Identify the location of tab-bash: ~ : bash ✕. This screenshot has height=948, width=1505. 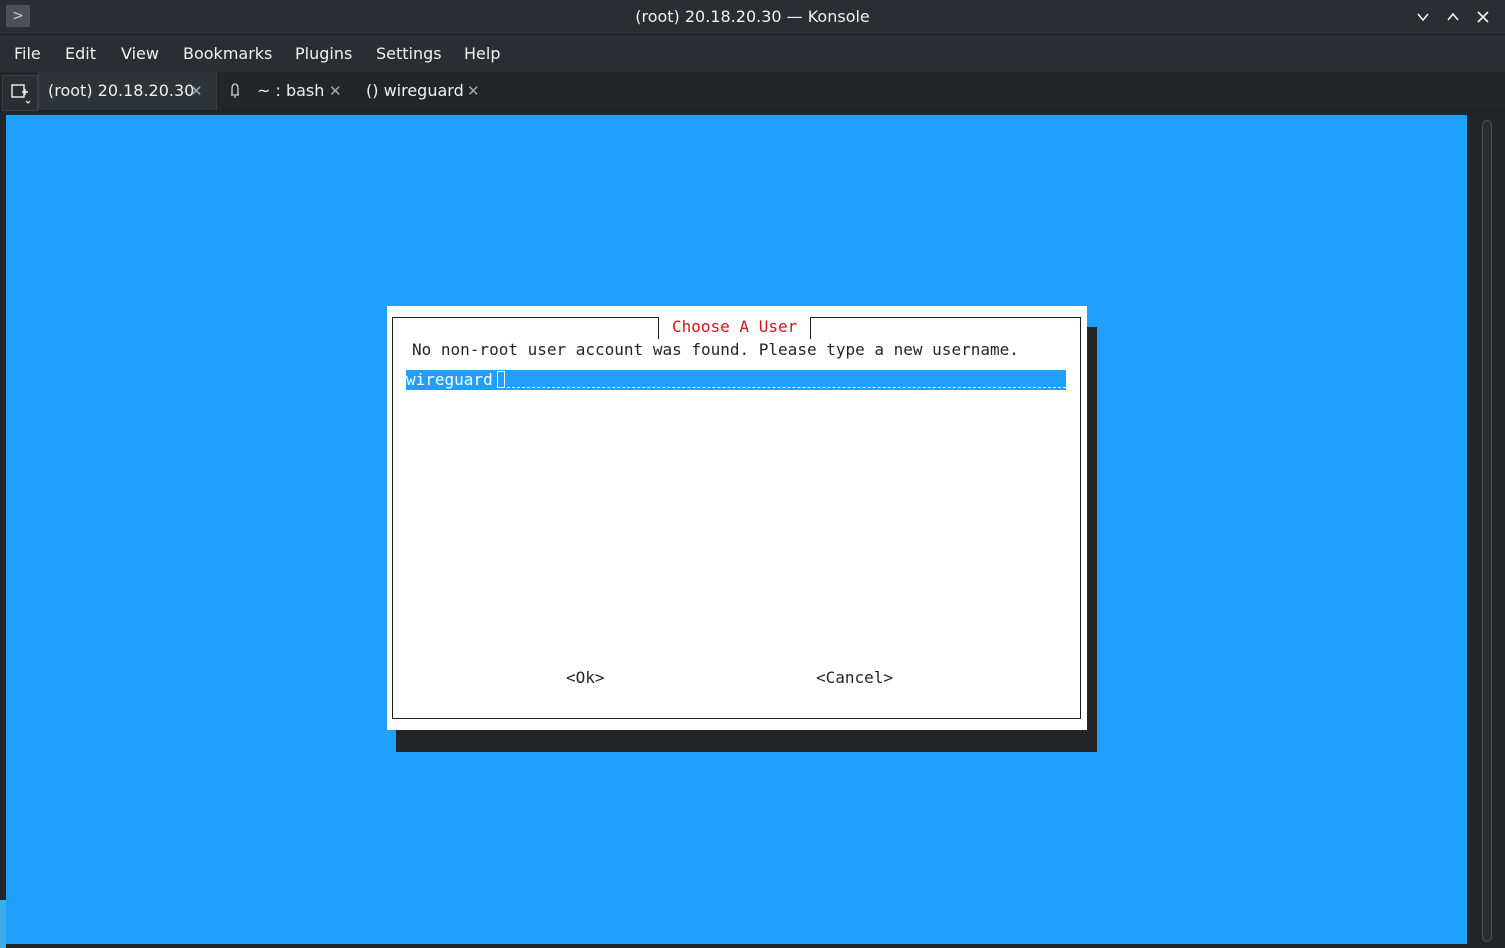
(284, 91).